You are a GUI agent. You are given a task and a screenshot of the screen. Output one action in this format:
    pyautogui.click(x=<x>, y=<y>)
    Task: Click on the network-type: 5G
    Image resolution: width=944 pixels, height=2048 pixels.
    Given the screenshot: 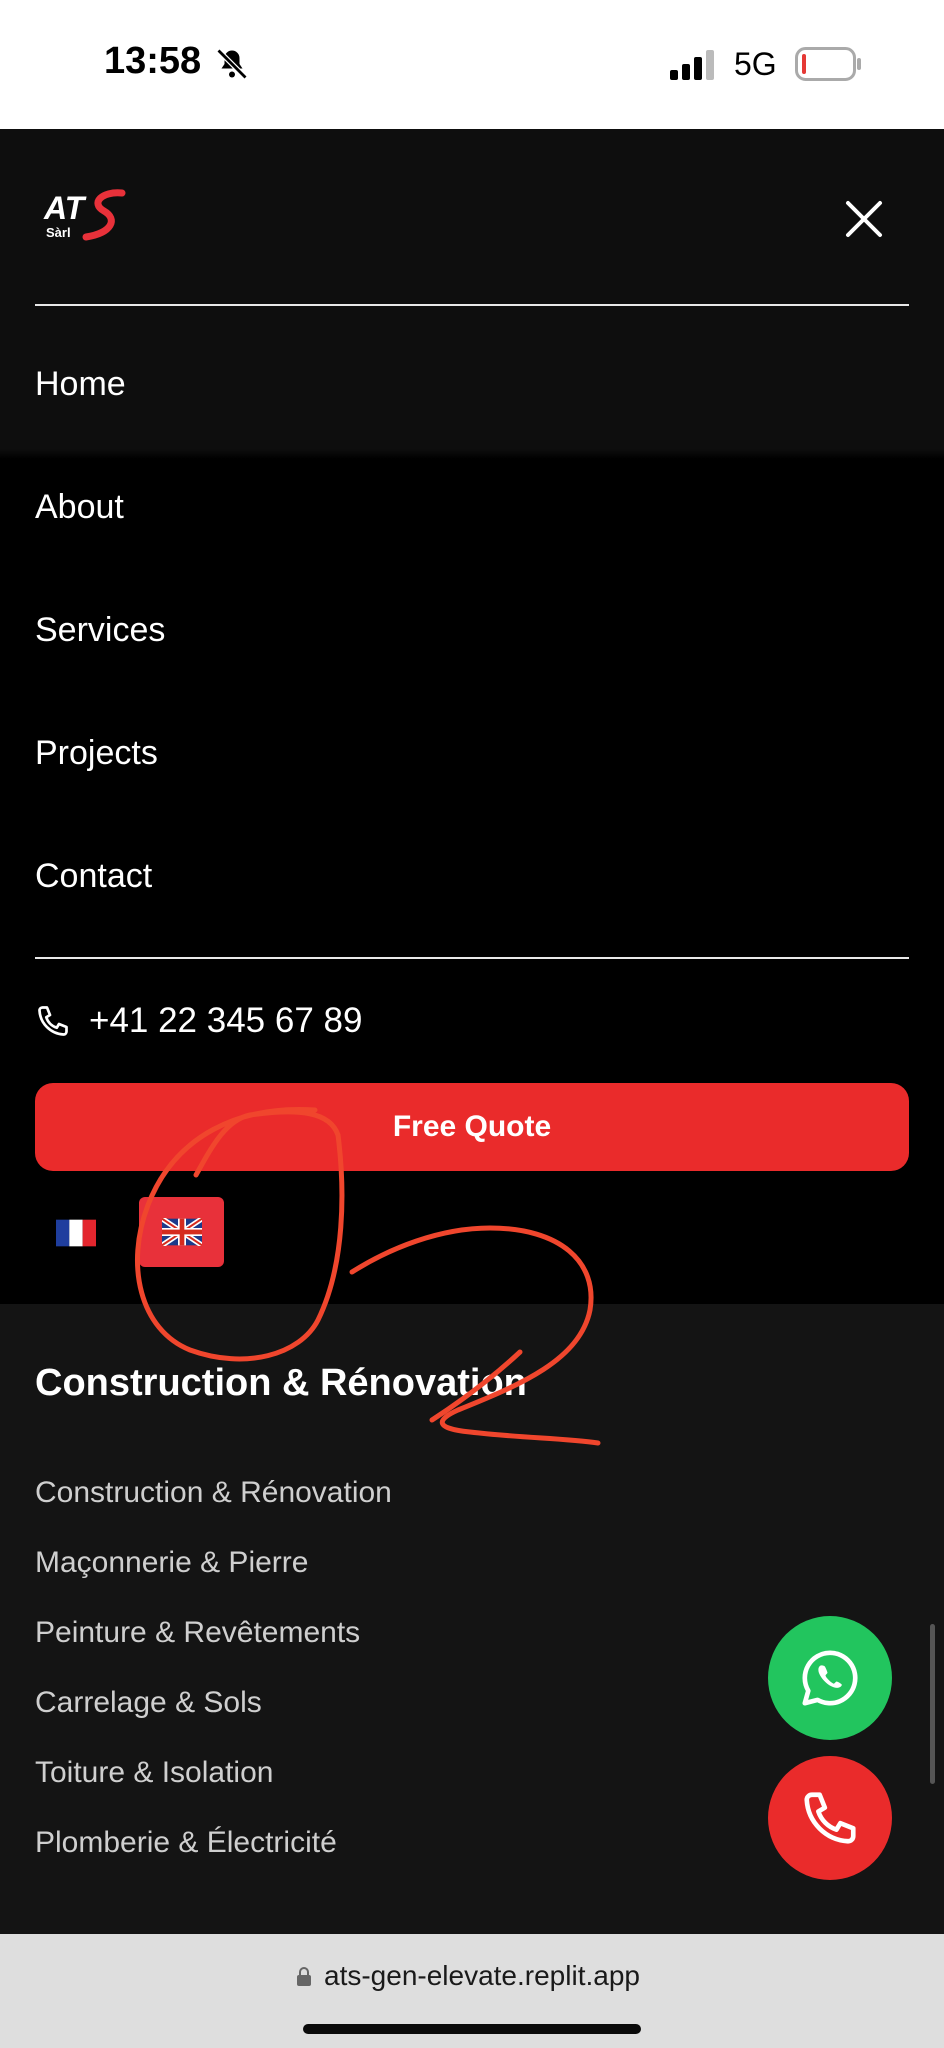 What is the action you would take?
    pyautogui.click(x=755, y=64)
    